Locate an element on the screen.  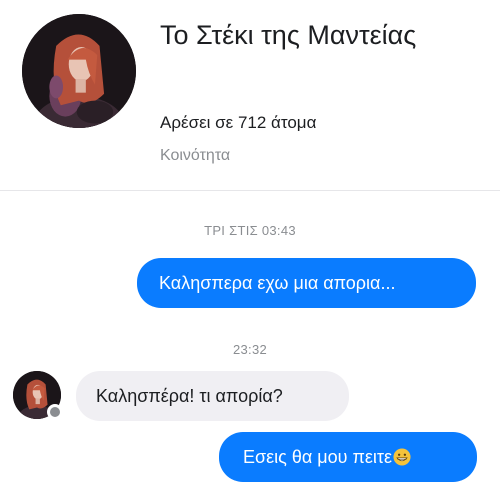
message-timestamp: 23:32 is located at coordinates (250, 349).